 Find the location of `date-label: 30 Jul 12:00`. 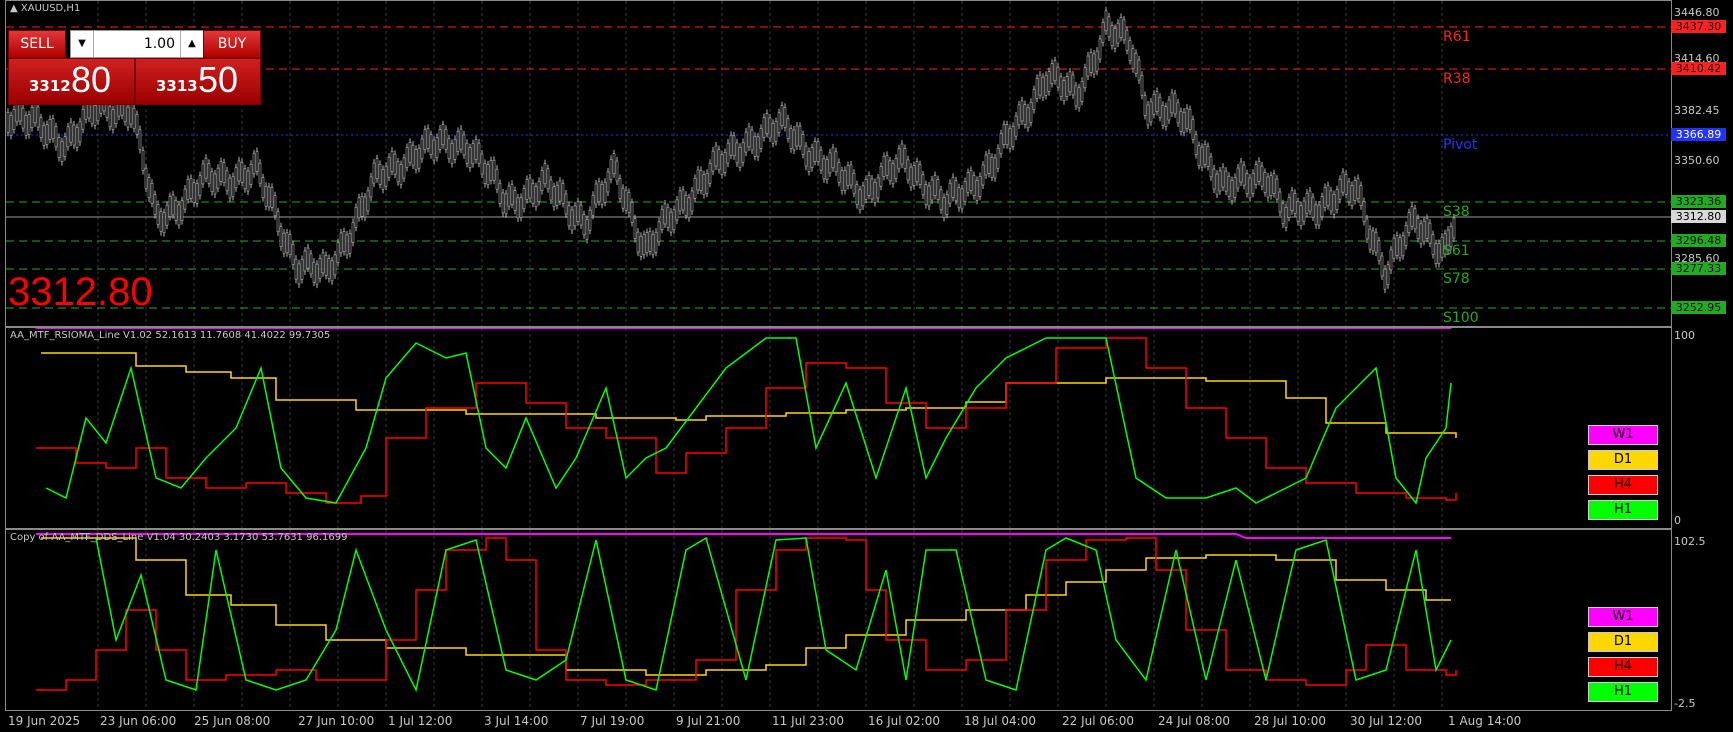

date-label: 30 Jul 12:00 is located at coordinates (1386, 721).